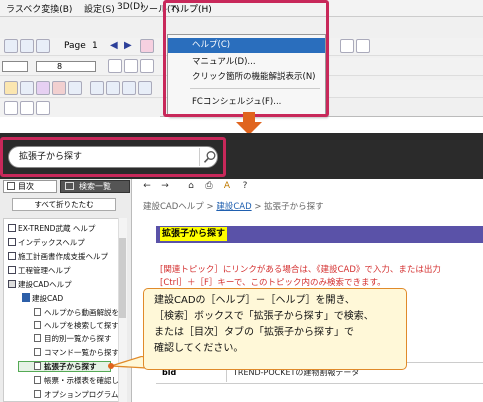 The image size is (483, 402). I want to click on related-topic-note: [関連トピック］にリンクがある場合は、《建設CAD》で入力、または出力, so click(300, 270).